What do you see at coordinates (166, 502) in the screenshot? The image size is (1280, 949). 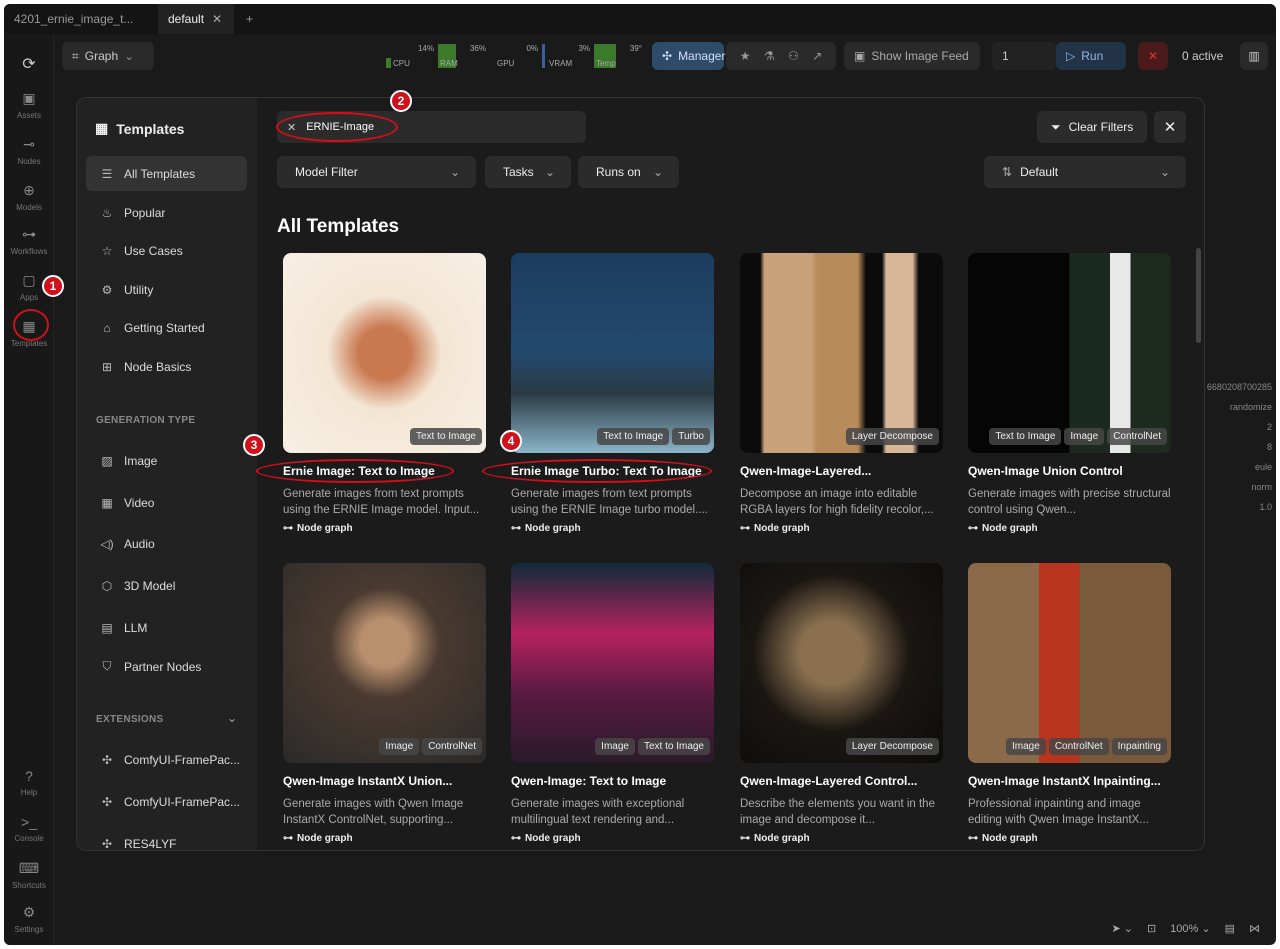 I see `nav-video: ▦ Video` at bounding box center [166, 502].